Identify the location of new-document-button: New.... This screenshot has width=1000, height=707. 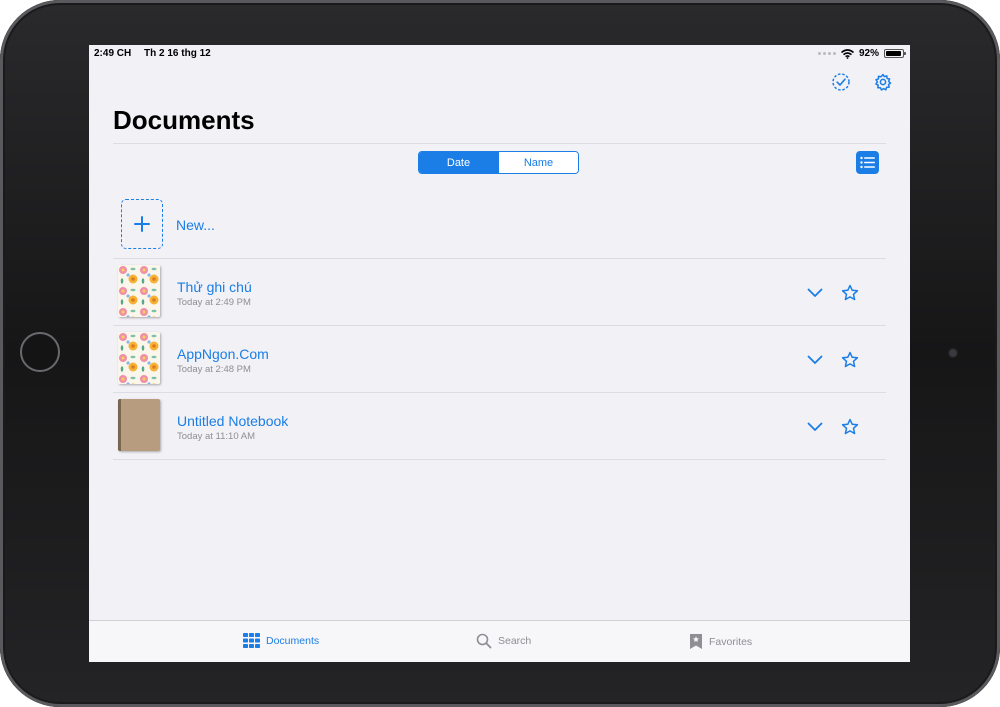
(499, 226).